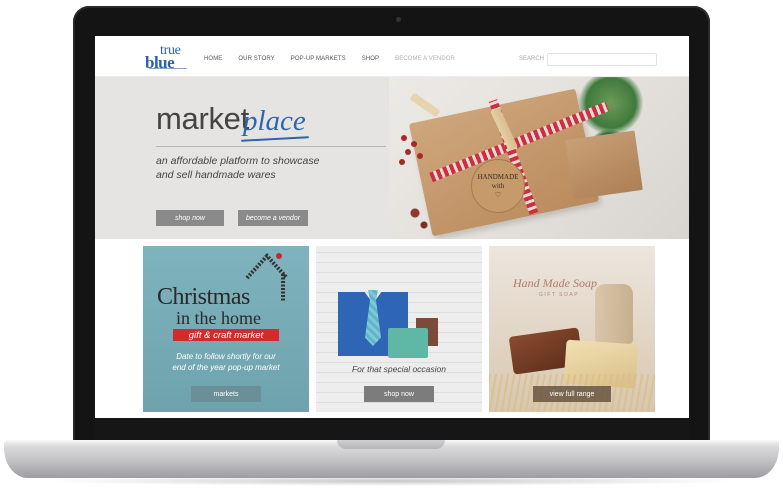 This screenshot has height=492, width=783. What do you see at coordinates (226, 367) in the screenshot?
I see `date-notice-line-2: end of the year pop-up market` at bounding box center [226, 367].